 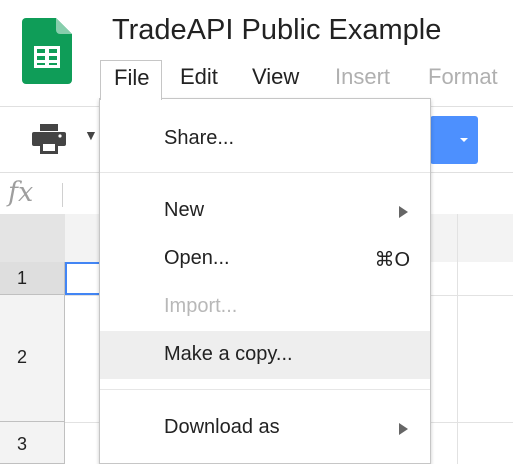 I want to click on caret-down-icon, so click(x=464, y=140).